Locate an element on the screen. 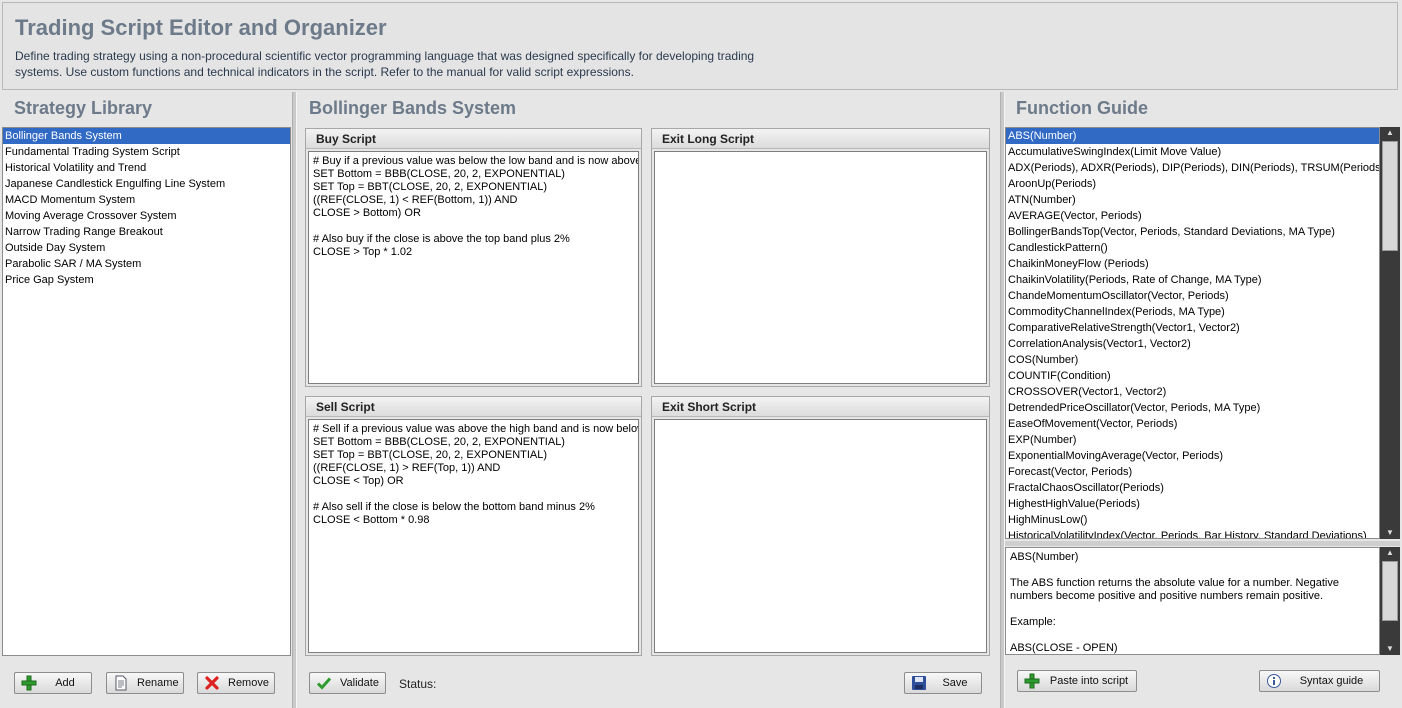  function-list-item: COS(Number) is located at coordinates (1192, 360).